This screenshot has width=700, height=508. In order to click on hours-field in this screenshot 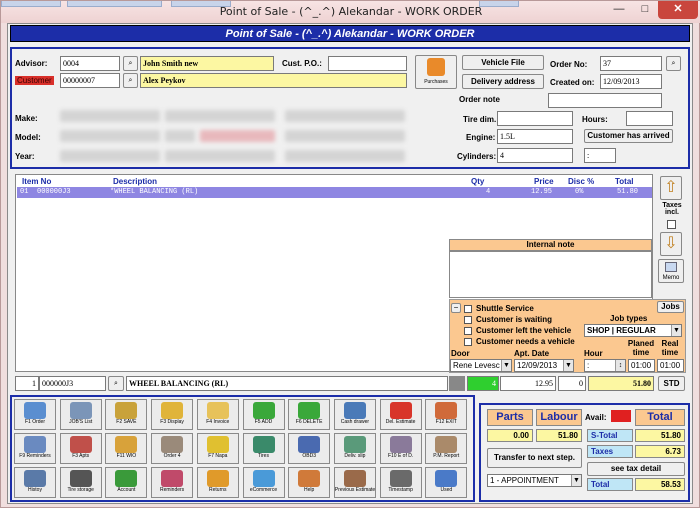, I will do `click(649, 118)`.